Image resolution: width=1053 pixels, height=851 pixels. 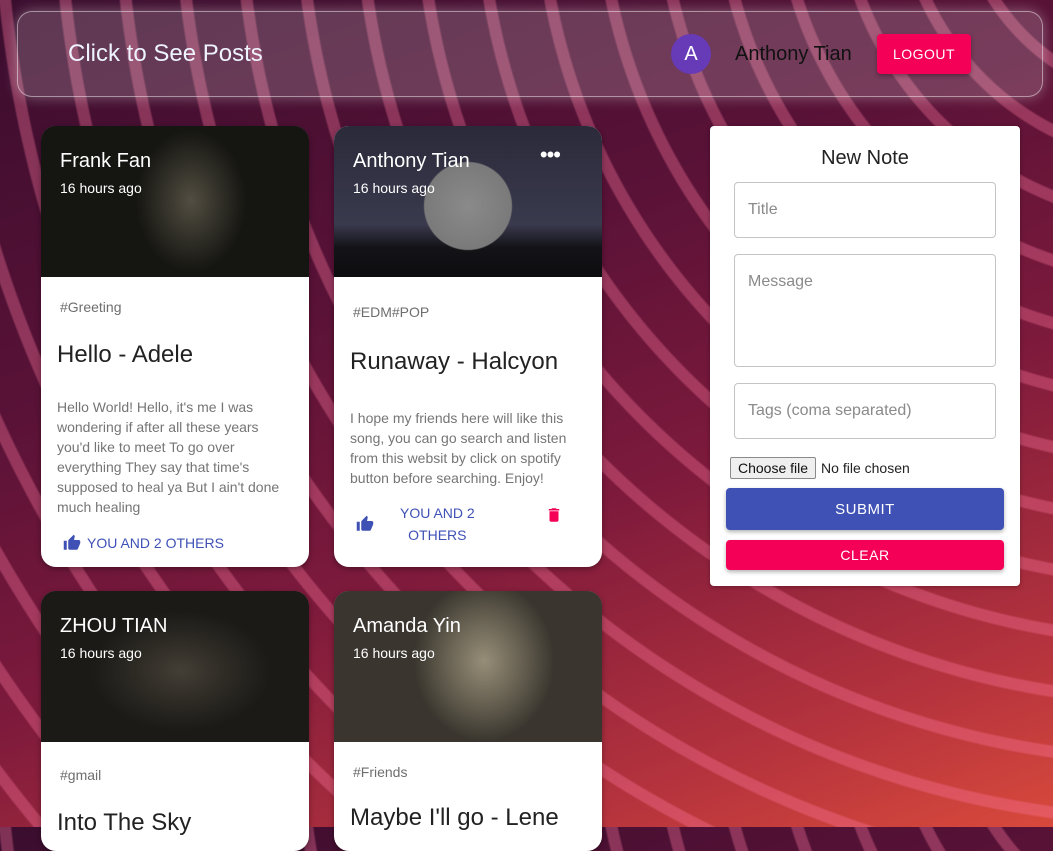 I want to click on form-title: New Note, so click(x=865, y=158).